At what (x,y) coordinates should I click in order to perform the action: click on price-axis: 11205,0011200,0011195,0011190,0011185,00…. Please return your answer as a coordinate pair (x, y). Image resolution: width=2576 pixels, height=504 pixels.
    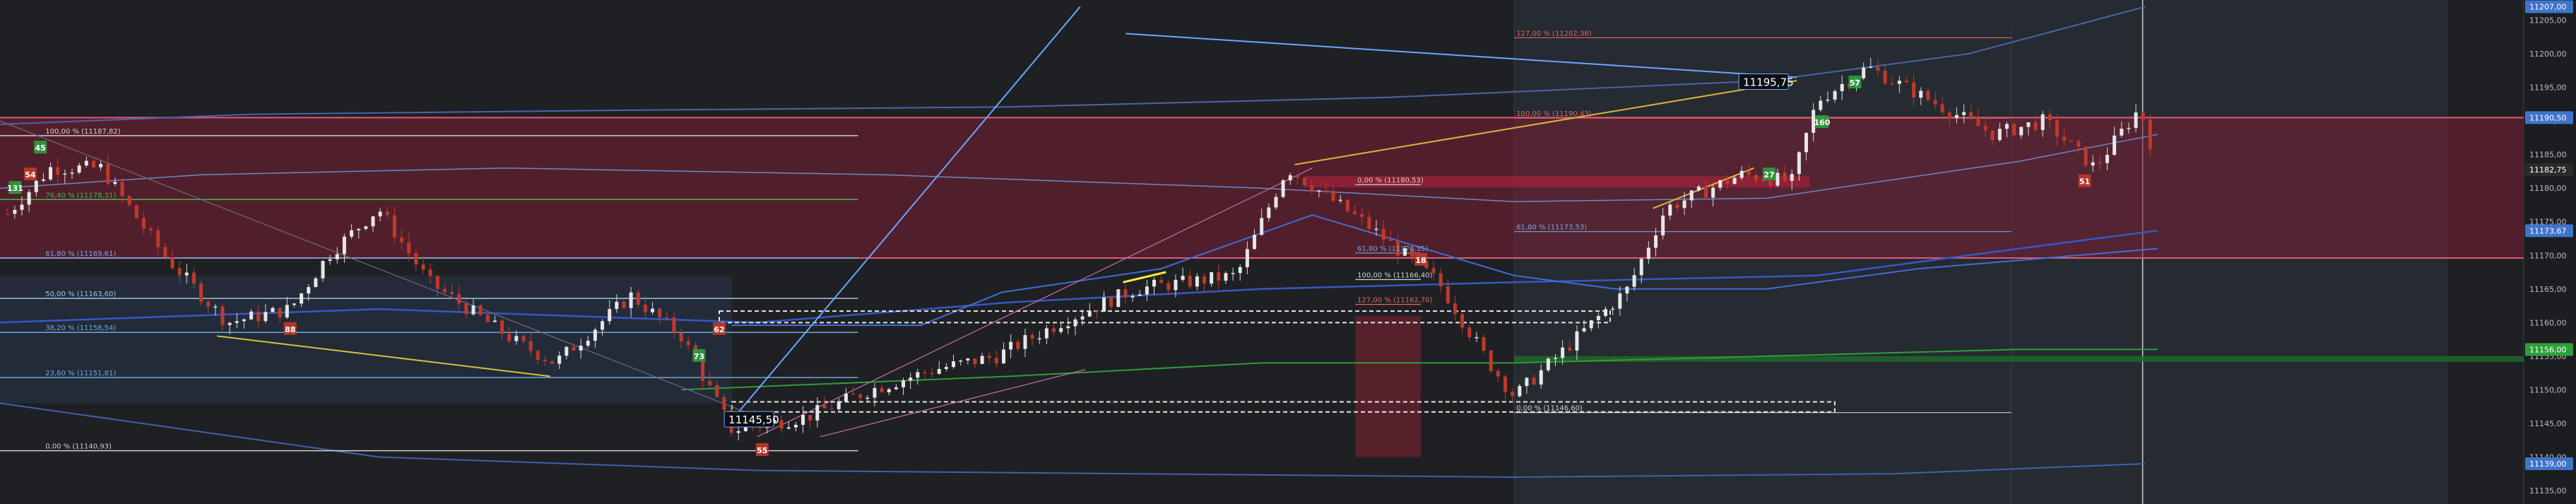
    Looking at the image, I should click on (2549, 252).